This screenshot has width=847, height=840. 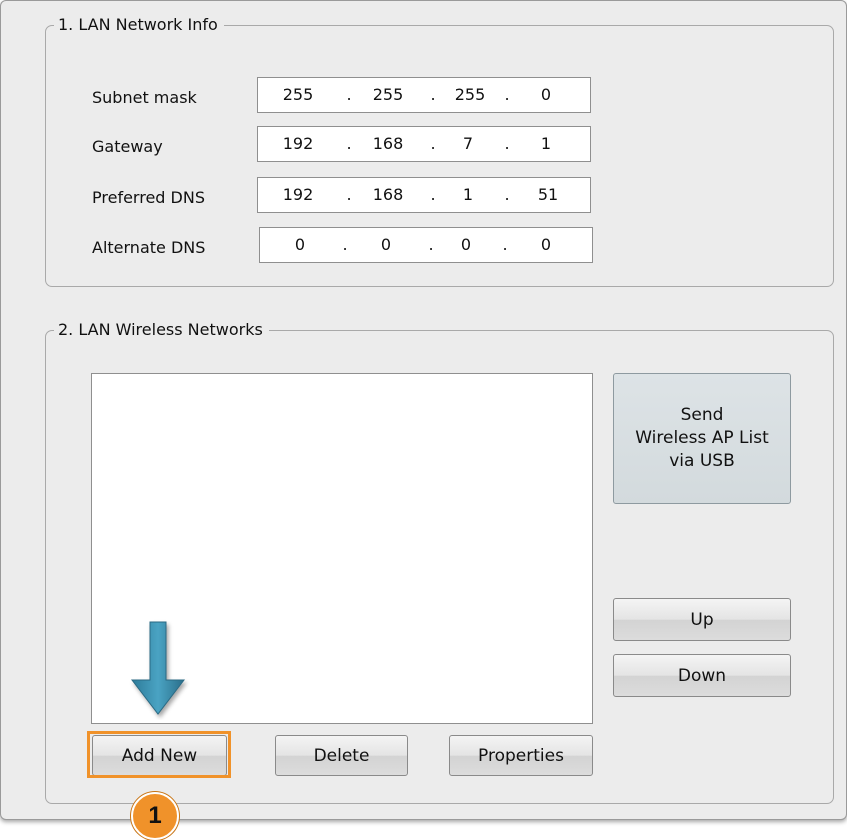 I want to click on gateway-label: Gateway, so click(x=127, y=146).